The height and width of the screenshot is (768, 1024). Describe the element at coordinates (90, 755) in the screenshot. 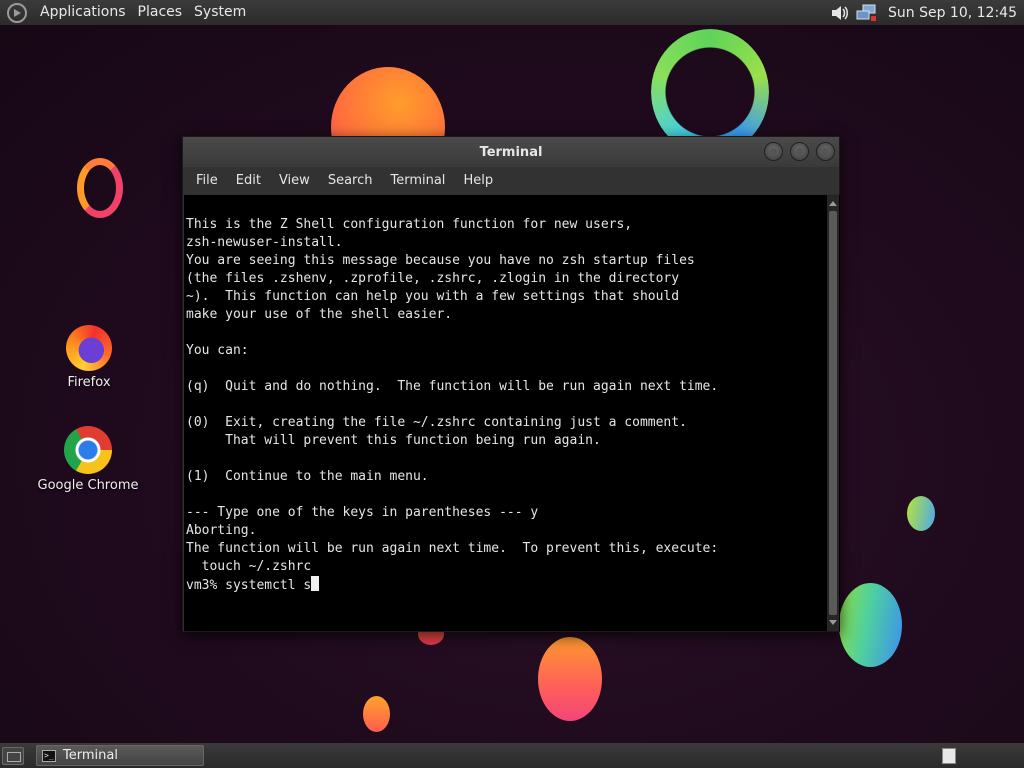

I see `taskbar-button-label: Terminal` at that location.